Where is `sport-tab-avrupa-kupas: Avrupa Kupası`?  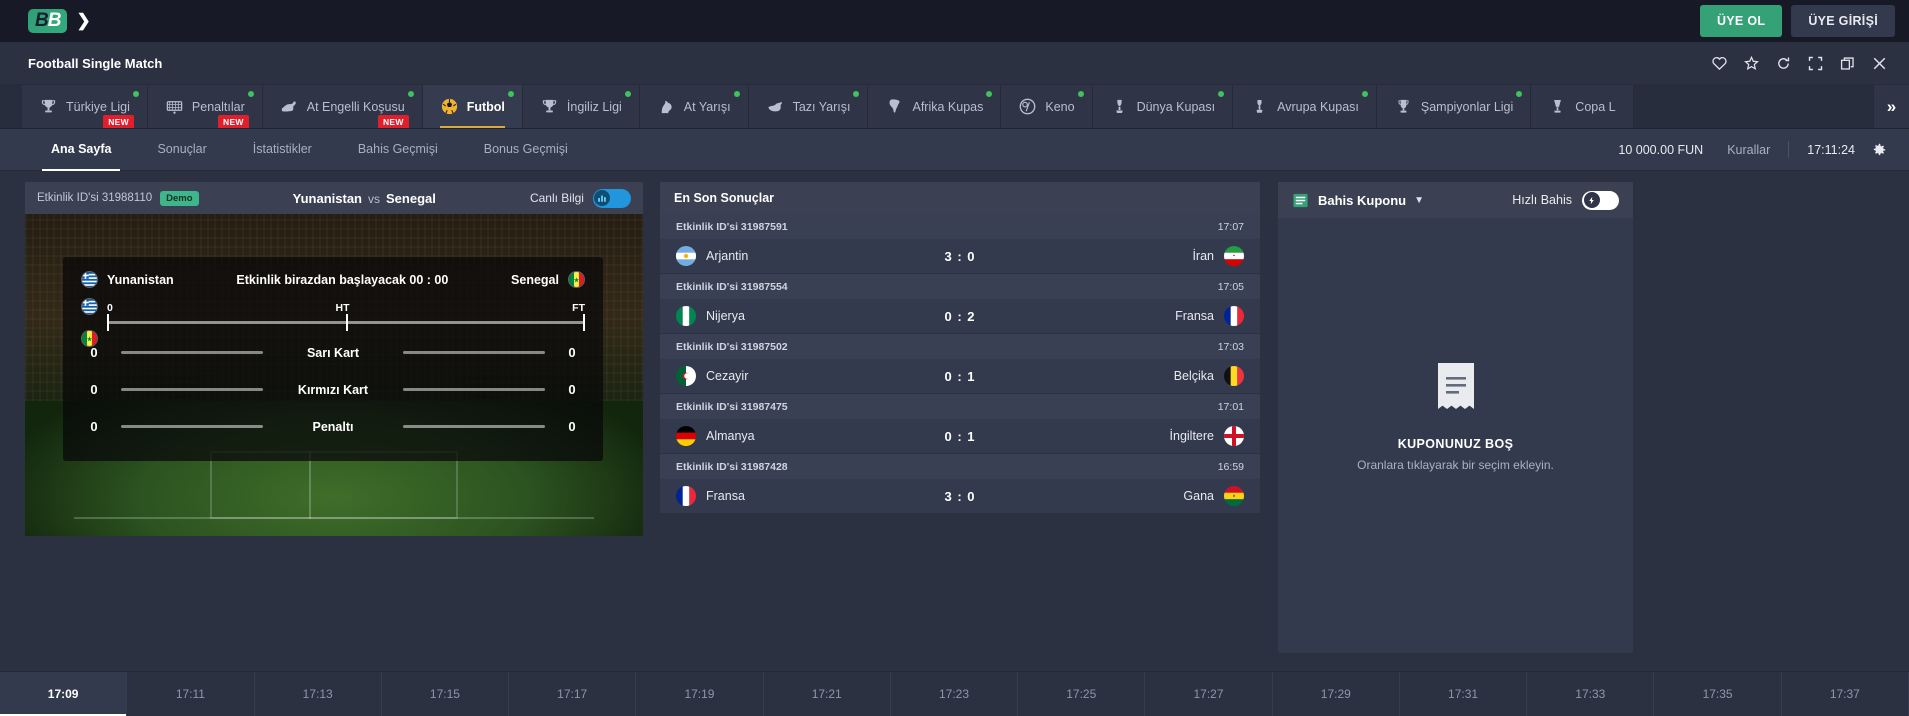 sport-tab-avrupa-kupas: Avrupa Kupası is located at coordinates (1305, 106).